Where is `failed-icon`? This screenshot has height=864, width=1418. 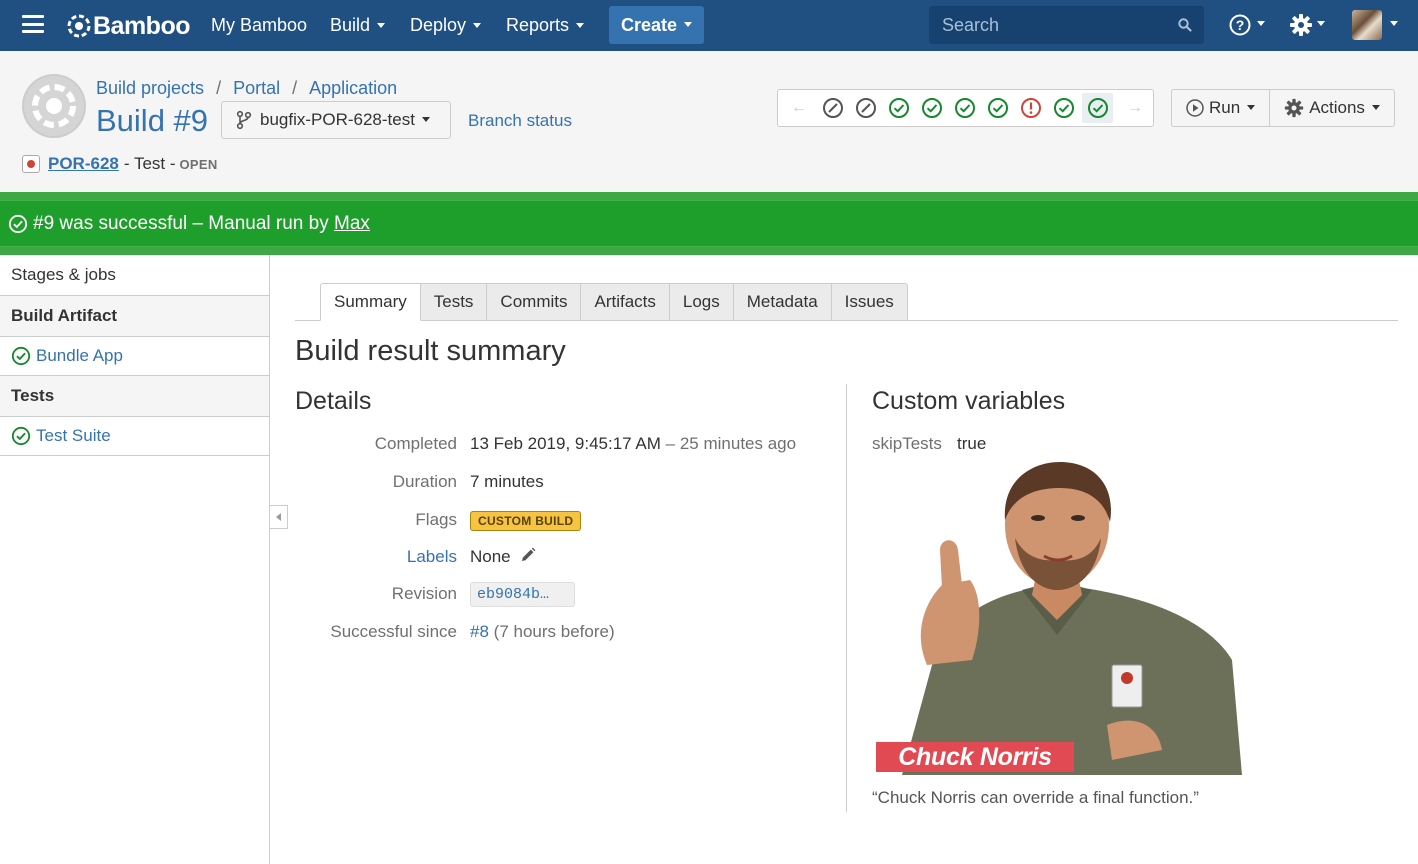
failed-icon is located at coordinates (1031, 108).